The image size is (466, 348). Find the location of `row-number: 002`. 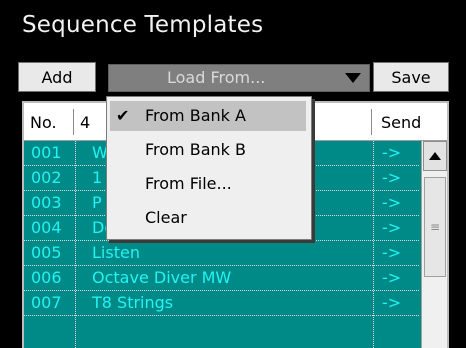

row-number: 002 is located at coordinates (46, 177).